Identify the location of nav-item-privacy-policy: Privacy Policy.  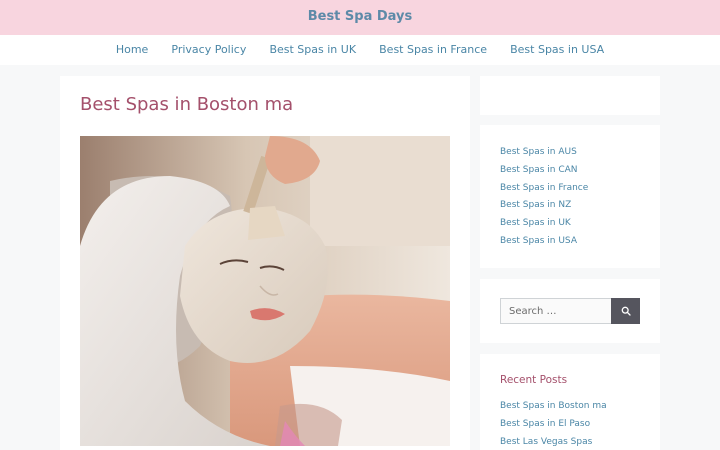
(208, 50).